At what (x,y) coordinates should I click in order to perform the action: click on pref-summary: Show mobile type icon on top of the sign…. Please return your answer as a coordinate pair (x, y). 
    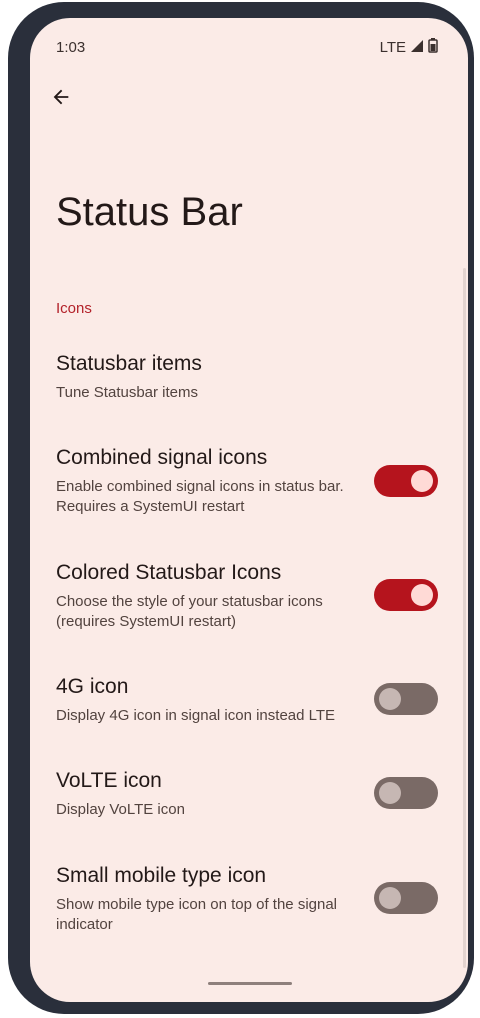
    Looking at the image, I should click on (197, 914).